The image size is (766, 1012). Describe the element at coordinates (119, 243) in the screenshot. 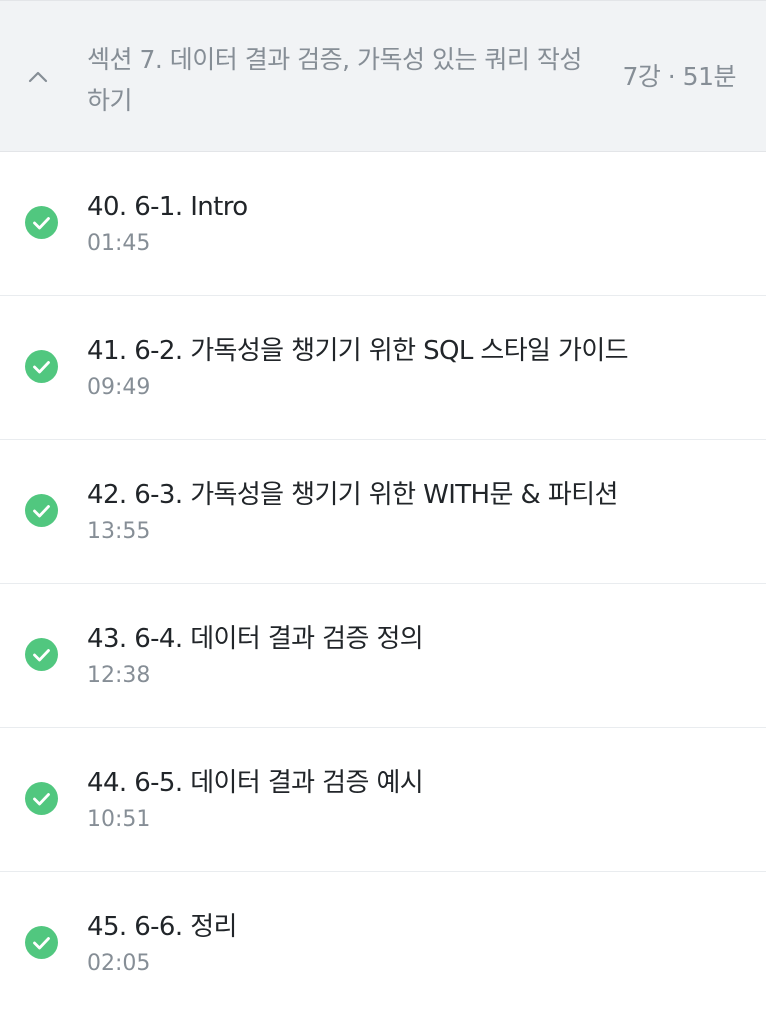

I see `lesson-duration: 01:45` at that location.